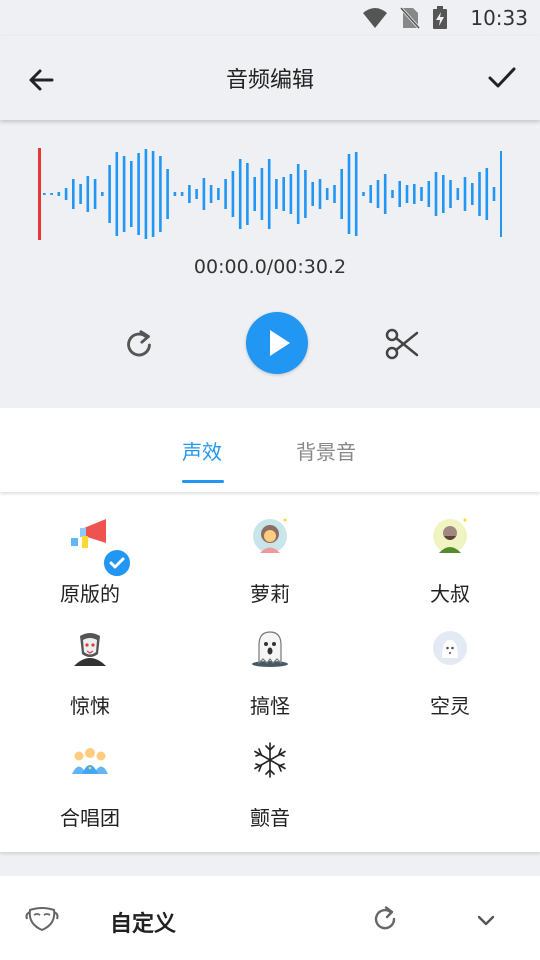 The height and width of the screenshot is (960, 540). I want to click on status-icons, so click(405, 18).